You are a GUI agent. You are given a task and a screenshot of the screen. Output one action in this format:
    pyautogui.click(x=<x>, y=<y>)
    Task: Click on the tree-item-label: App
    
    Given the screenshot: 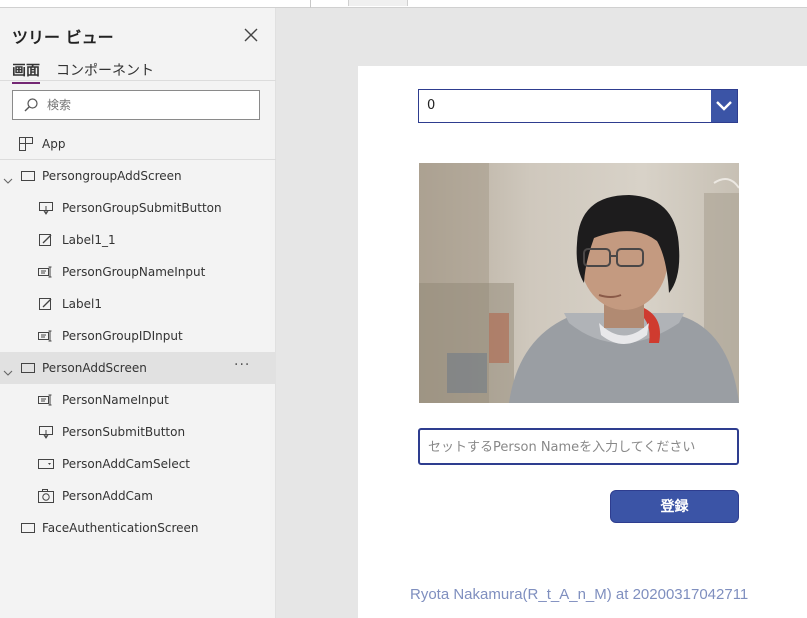 What is the action you would take?
    pyautogui.click(x=54, y=144)
    